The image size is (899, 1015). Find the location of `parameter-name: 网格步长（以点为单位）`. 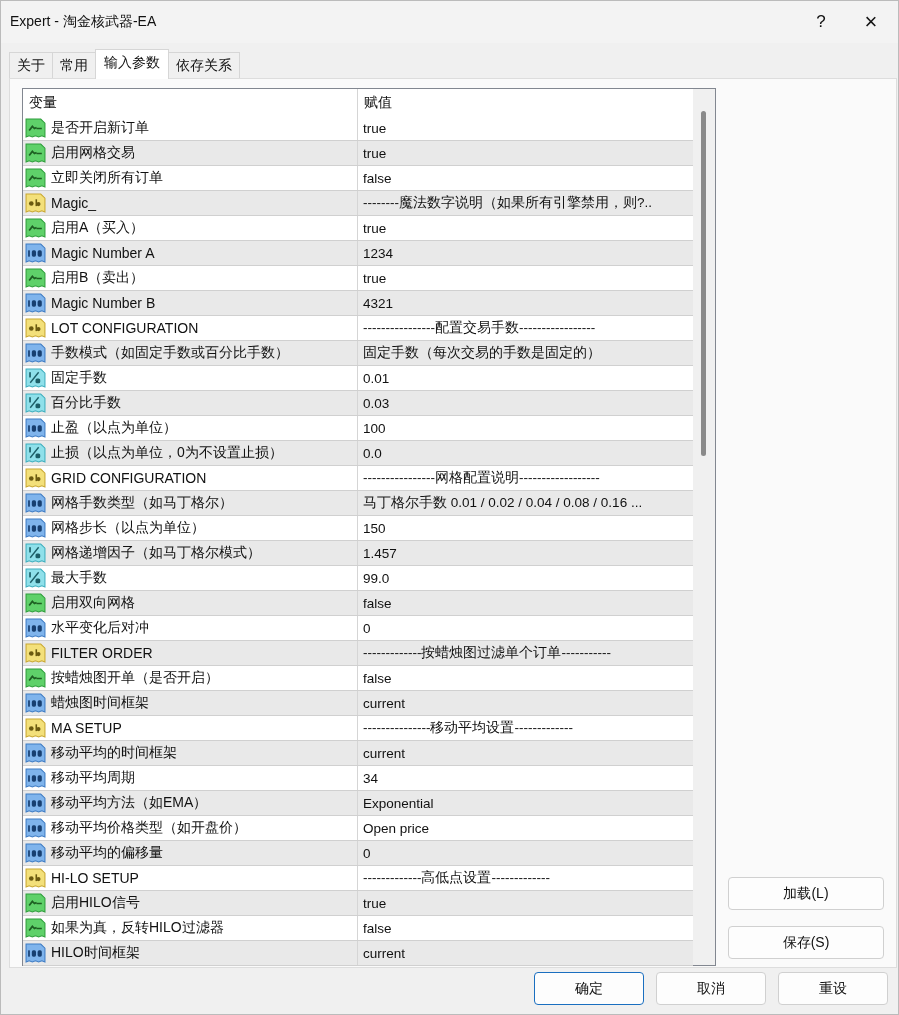

parameter-name: 网格步长（以点为单位） is located at coordinates (128, 528).